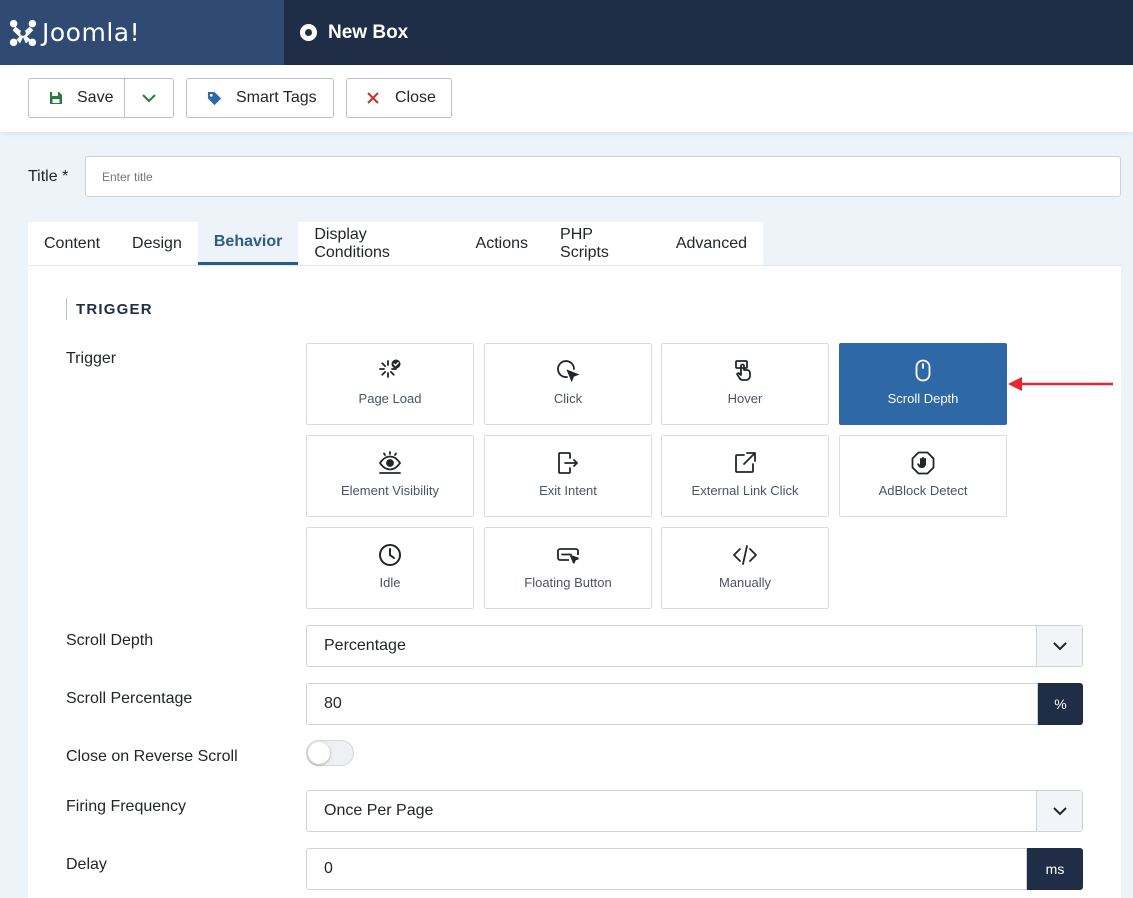 This screenshot has width=1133, height=898. I want to click on save-options-dropdown, so click(149, 98).